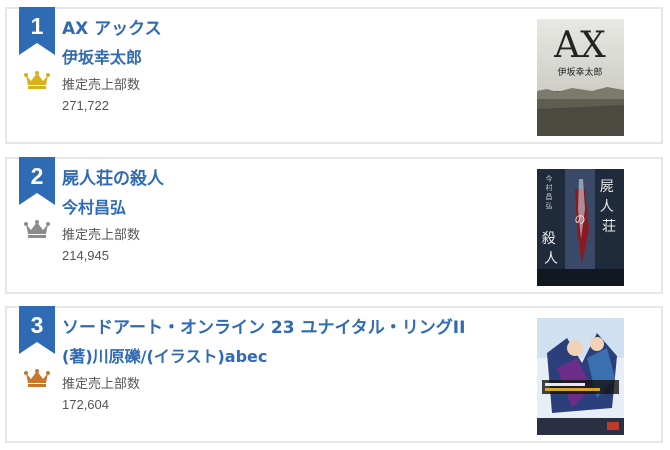  Describe the element at coordinates (551, 259) in the screenshot. I see `cover-title-char-5: 人` at that location.